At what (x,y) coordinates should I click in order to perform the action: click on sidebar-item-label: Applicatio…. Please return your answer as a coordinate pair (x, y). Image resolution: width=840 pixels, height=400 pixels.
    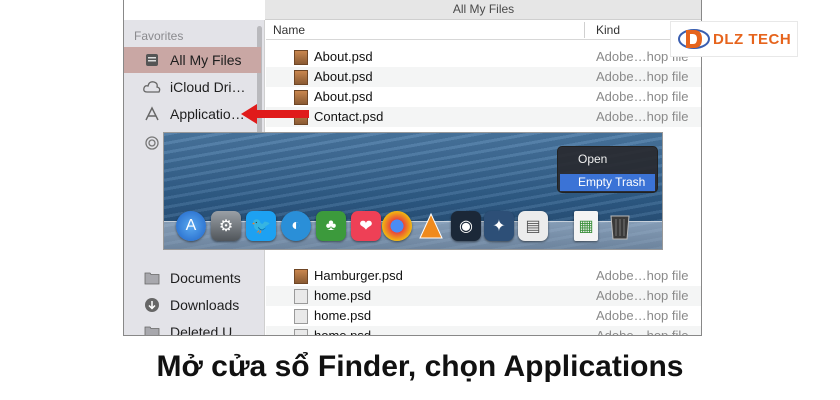
    Looking at the image, I should click on (207, 114).